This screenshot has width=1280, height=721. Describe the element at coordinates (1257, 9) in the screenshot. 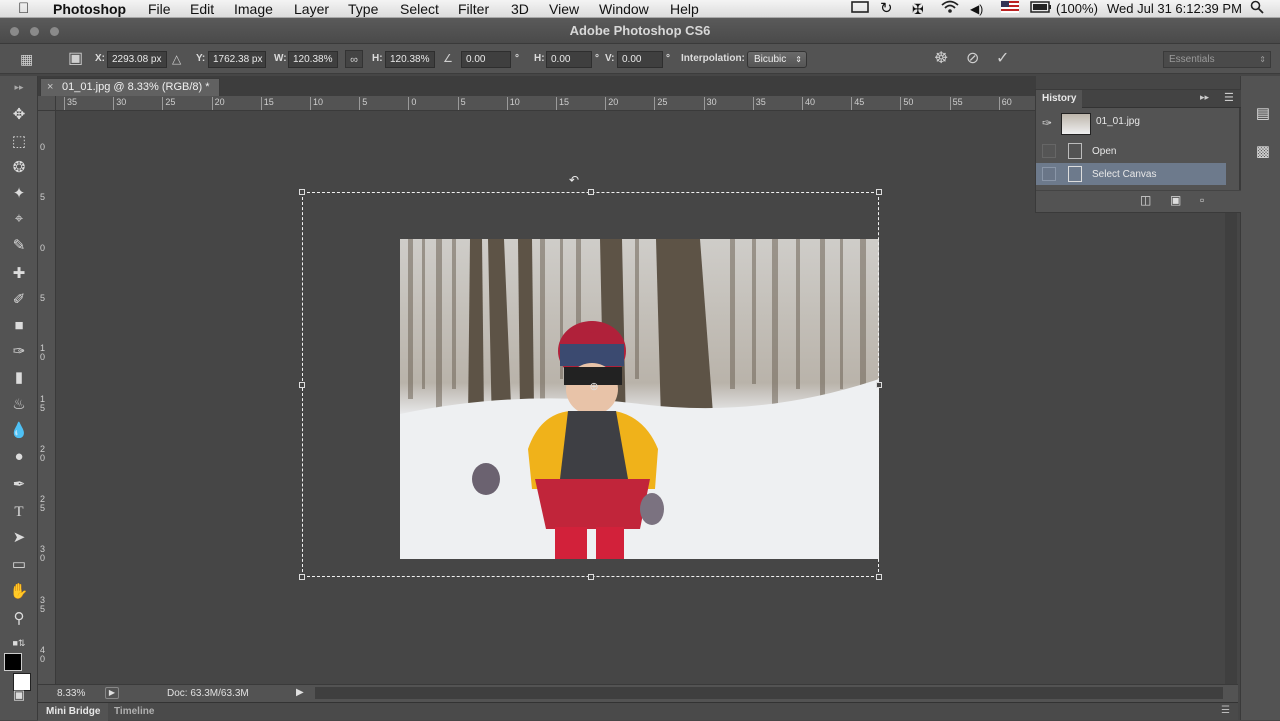

I see `spotlight-icon` at that location.